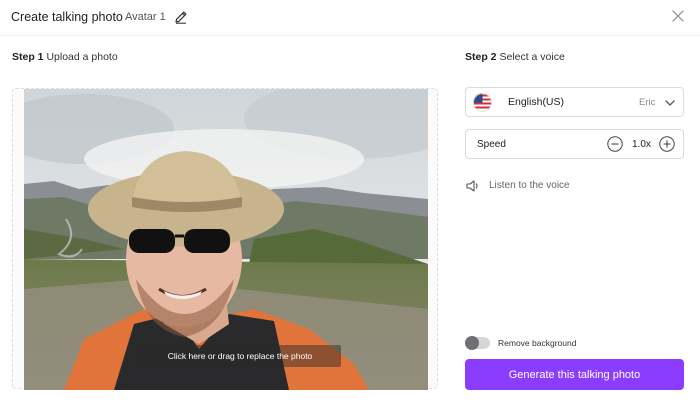 The height and width of the screenshot is (403, 700). Describe the element at coordinates (82, 57) in the screenshot. I see `step-1-label: Upload a photo` at that location.